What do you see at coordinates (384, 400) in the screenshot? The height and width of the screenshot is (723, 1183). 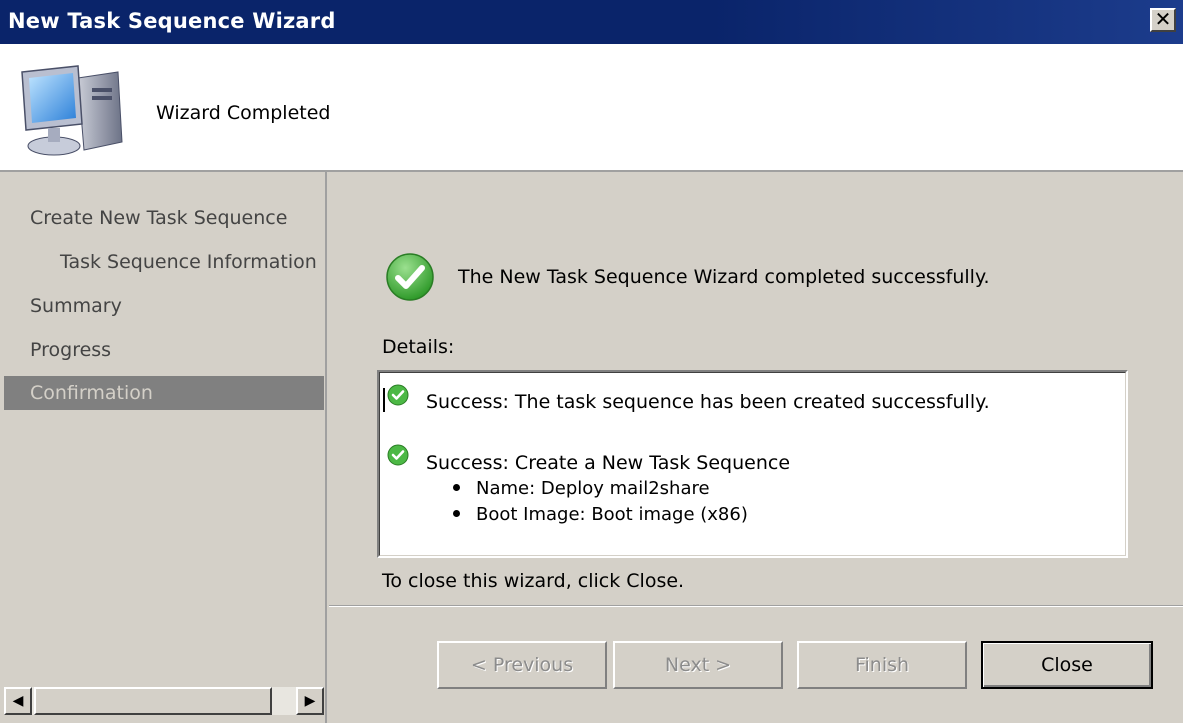 I see `text-caret` at bounding box center [384, 400].